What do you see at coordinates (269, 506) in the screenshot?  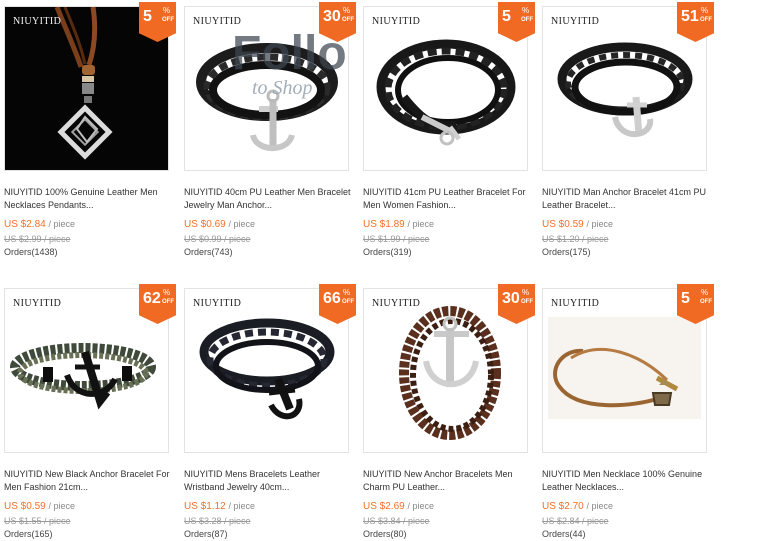 I see `product-price: US $1.12 / piece` at bounding box center [269, 506].